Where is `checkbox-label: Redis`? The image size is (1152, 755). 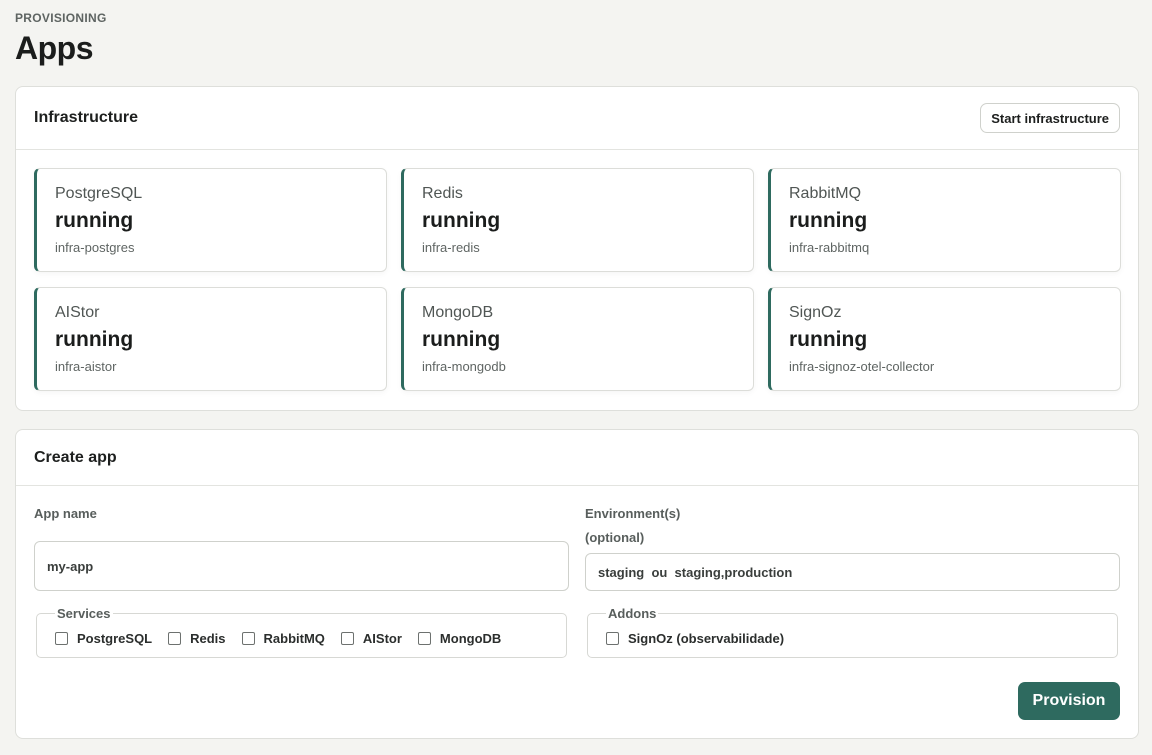
checkbox-label: Redis is located at coordinates (208, 638).